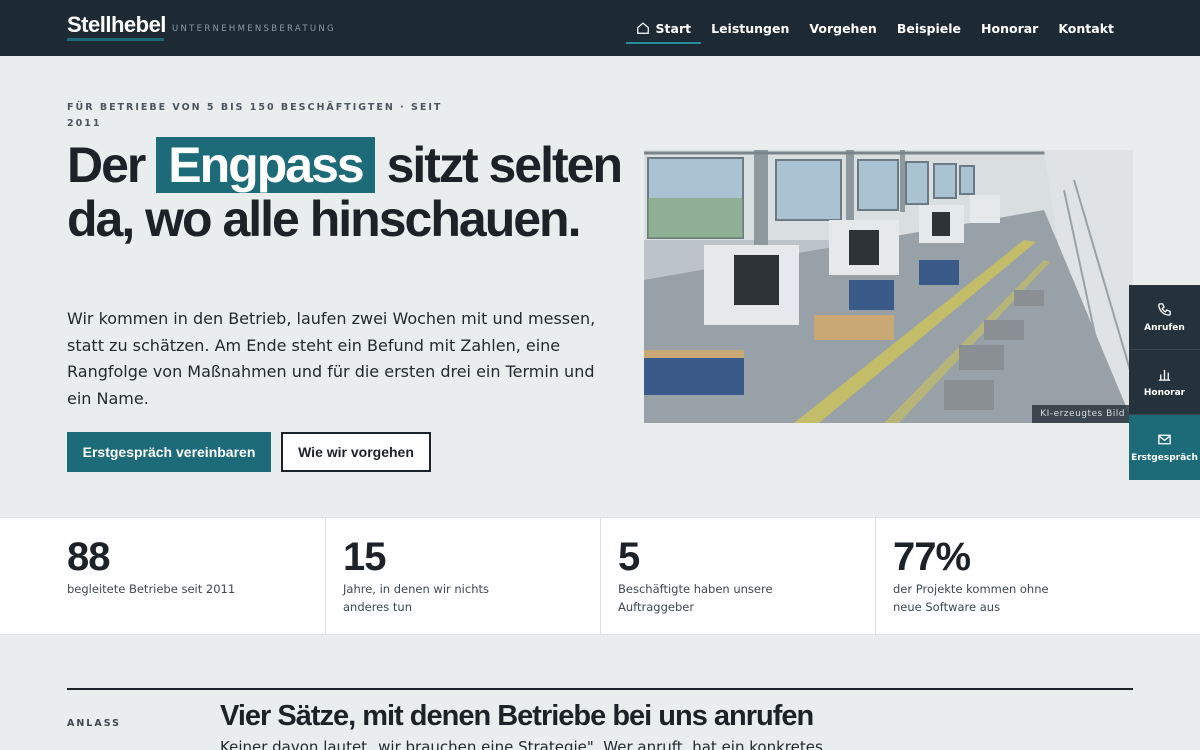 The width and height of the screenshot is (1200, 750). Describe the element at coordinates (932, 557) in the screenshot. I see `stat-value: 77%` at that location.